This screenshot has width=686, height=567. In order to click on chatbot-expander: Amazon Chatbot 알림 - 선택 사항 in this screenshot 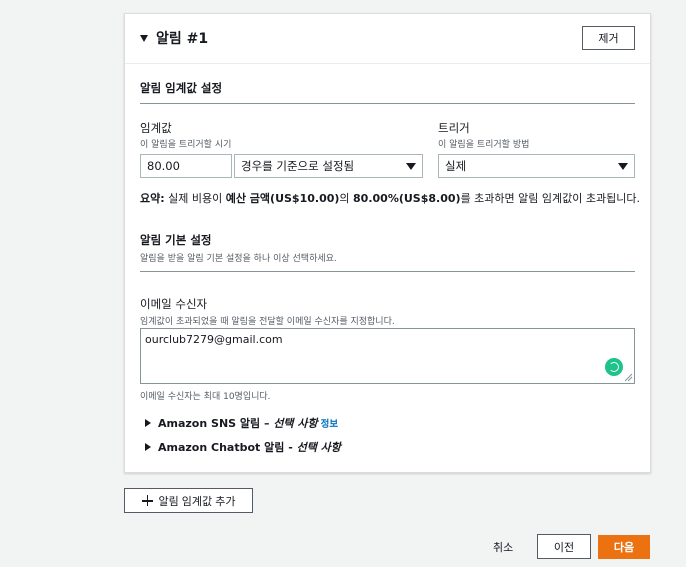, I will do `click(243, 447)`.